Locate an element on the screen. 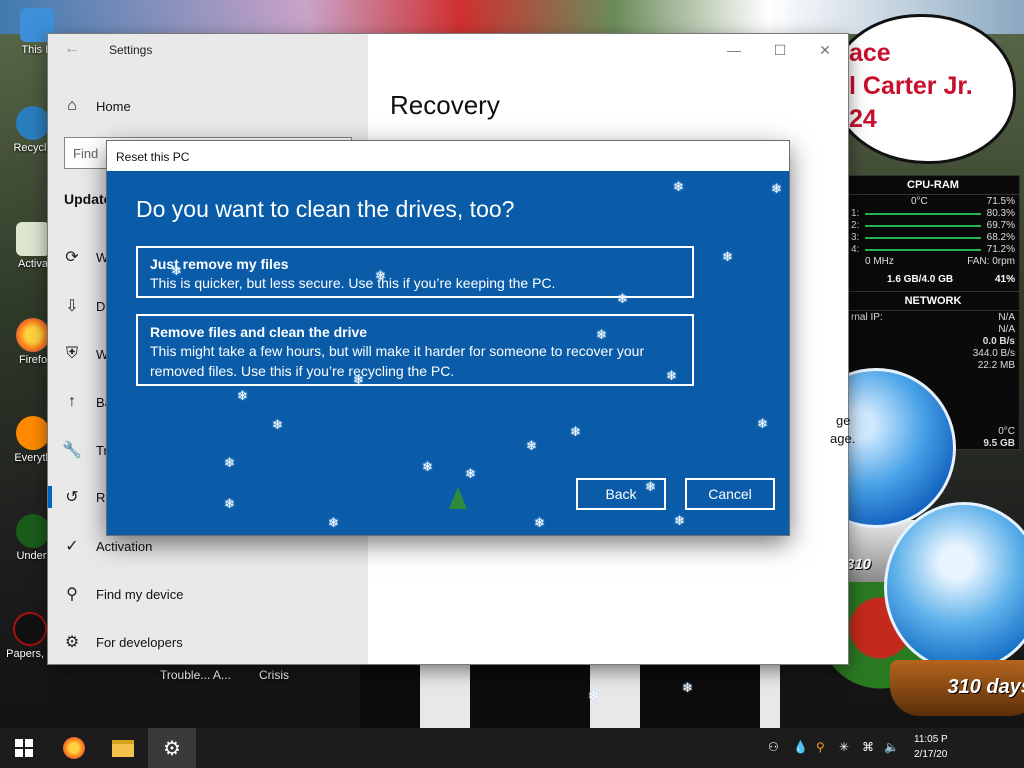  windows-logo-icon is located at coordinates (24, 748).